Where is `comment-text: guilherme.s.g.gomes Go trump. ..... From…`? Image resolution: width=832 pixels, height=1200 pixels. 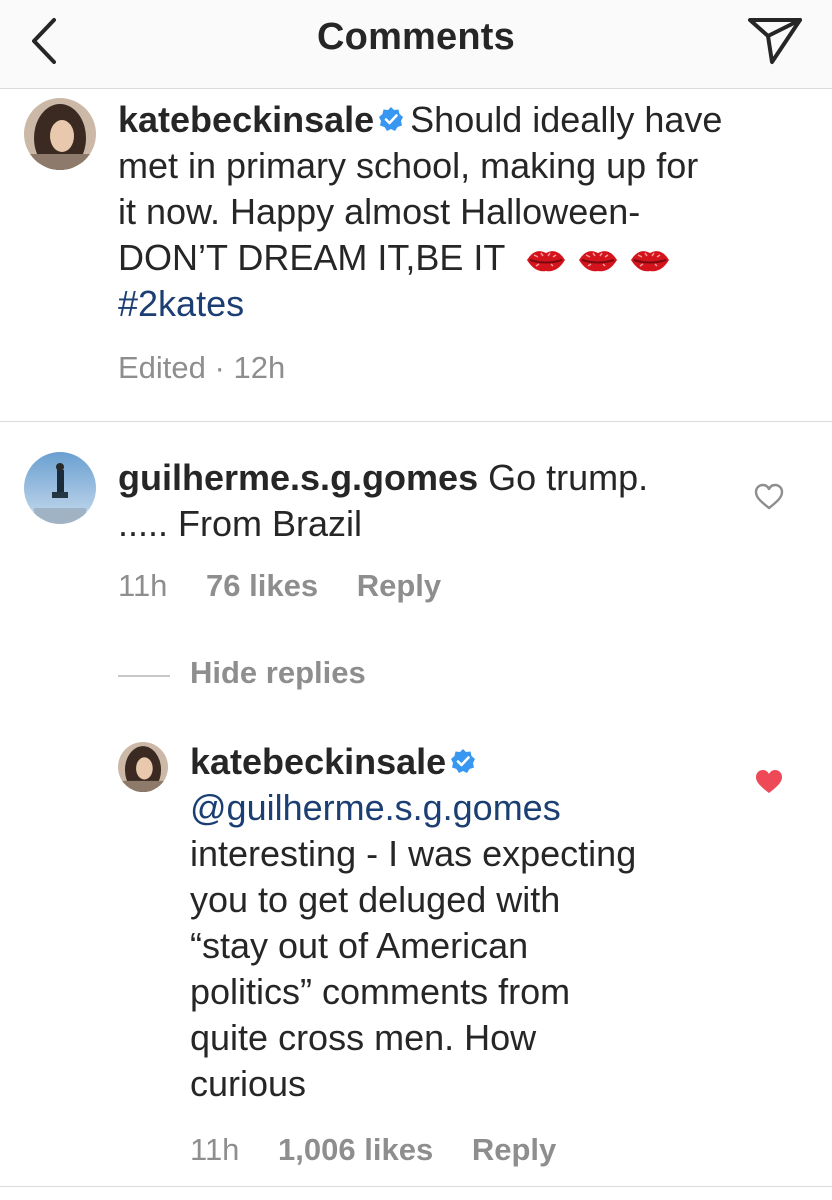 comment-text: guilherme.s.g.gomes Go trump. ..... From… is located at coordinates (418, 501).